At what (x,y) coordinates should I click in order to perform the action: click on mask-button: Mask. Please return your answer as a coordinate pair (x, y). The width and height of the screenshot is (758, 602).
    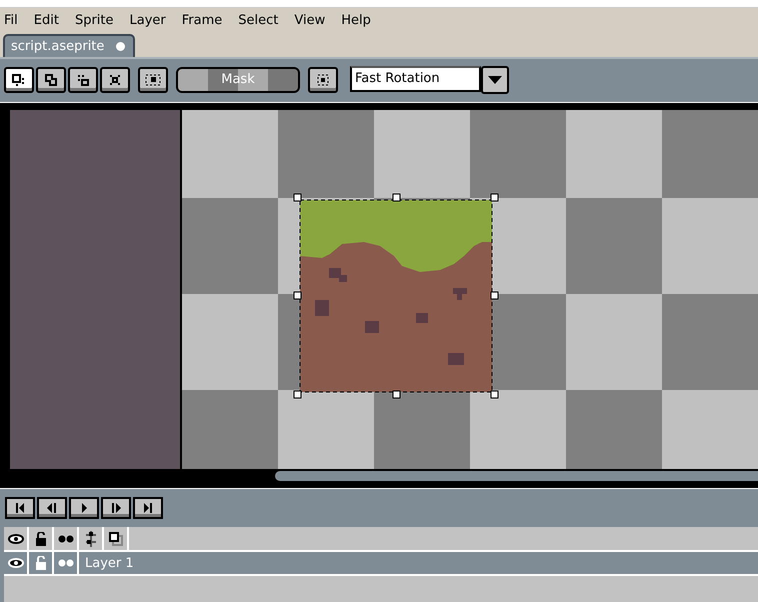
    Looking at the image, I should click on (238, 79).